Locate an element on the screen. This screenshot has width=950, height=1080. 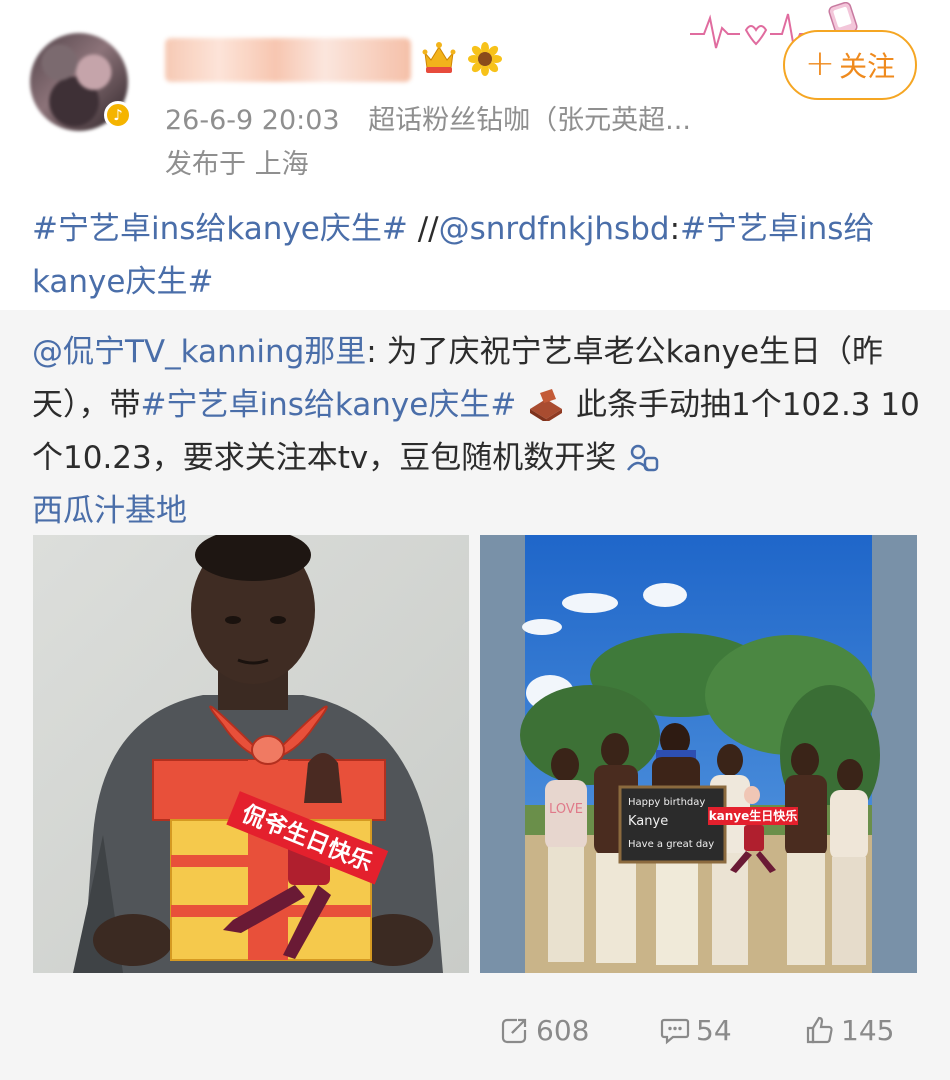
repost-colon: : is located at coordinates (675, 229).